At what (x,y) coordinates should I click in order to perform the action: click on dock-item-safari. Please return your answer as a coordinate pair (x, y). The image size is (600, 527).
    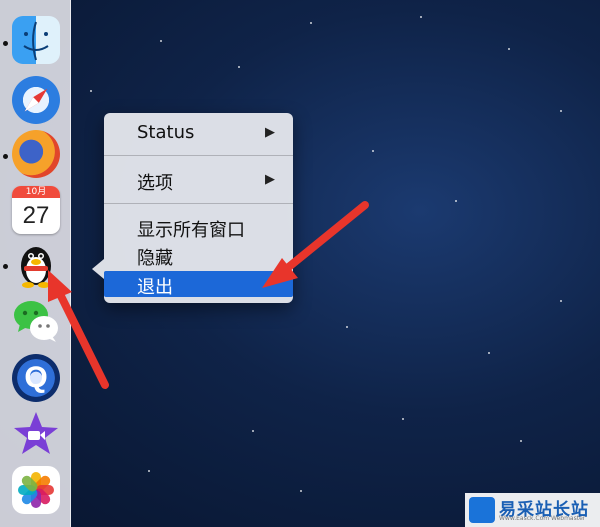
    Looking at the image, I should click on (36, 100).